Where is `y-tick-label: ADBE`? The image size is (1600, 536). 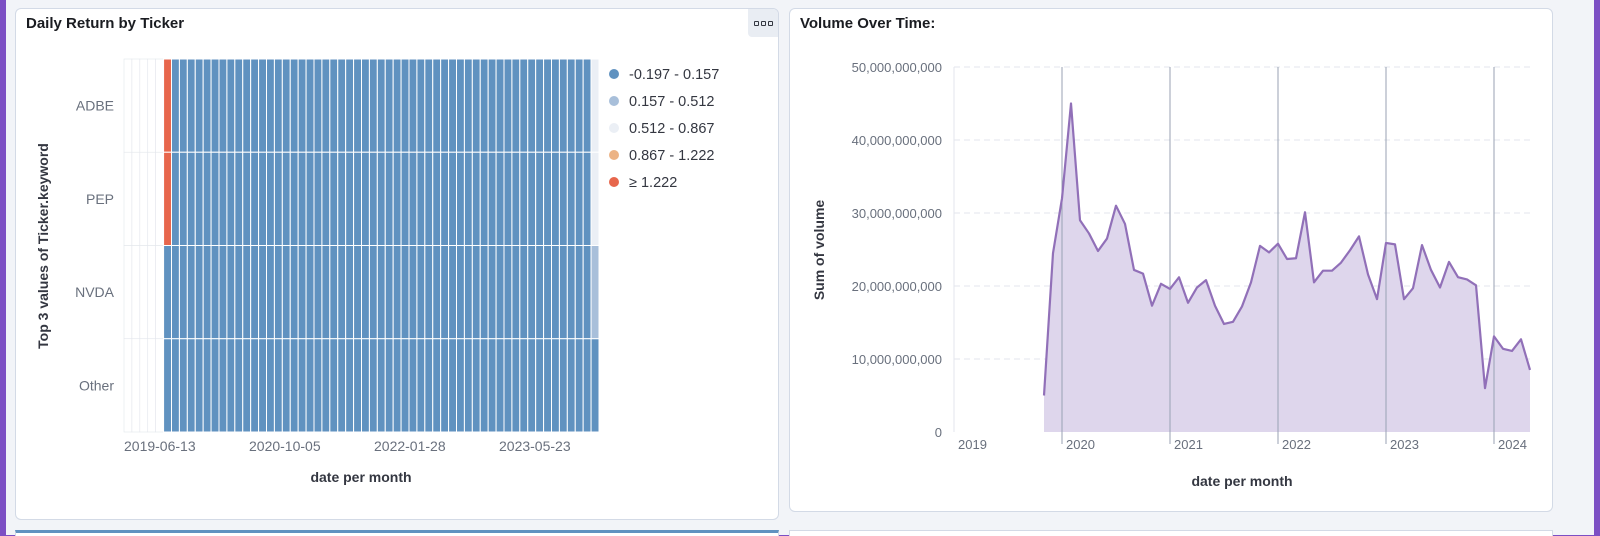
y-tick-label: ADBE is located at coordinates (95, 106).